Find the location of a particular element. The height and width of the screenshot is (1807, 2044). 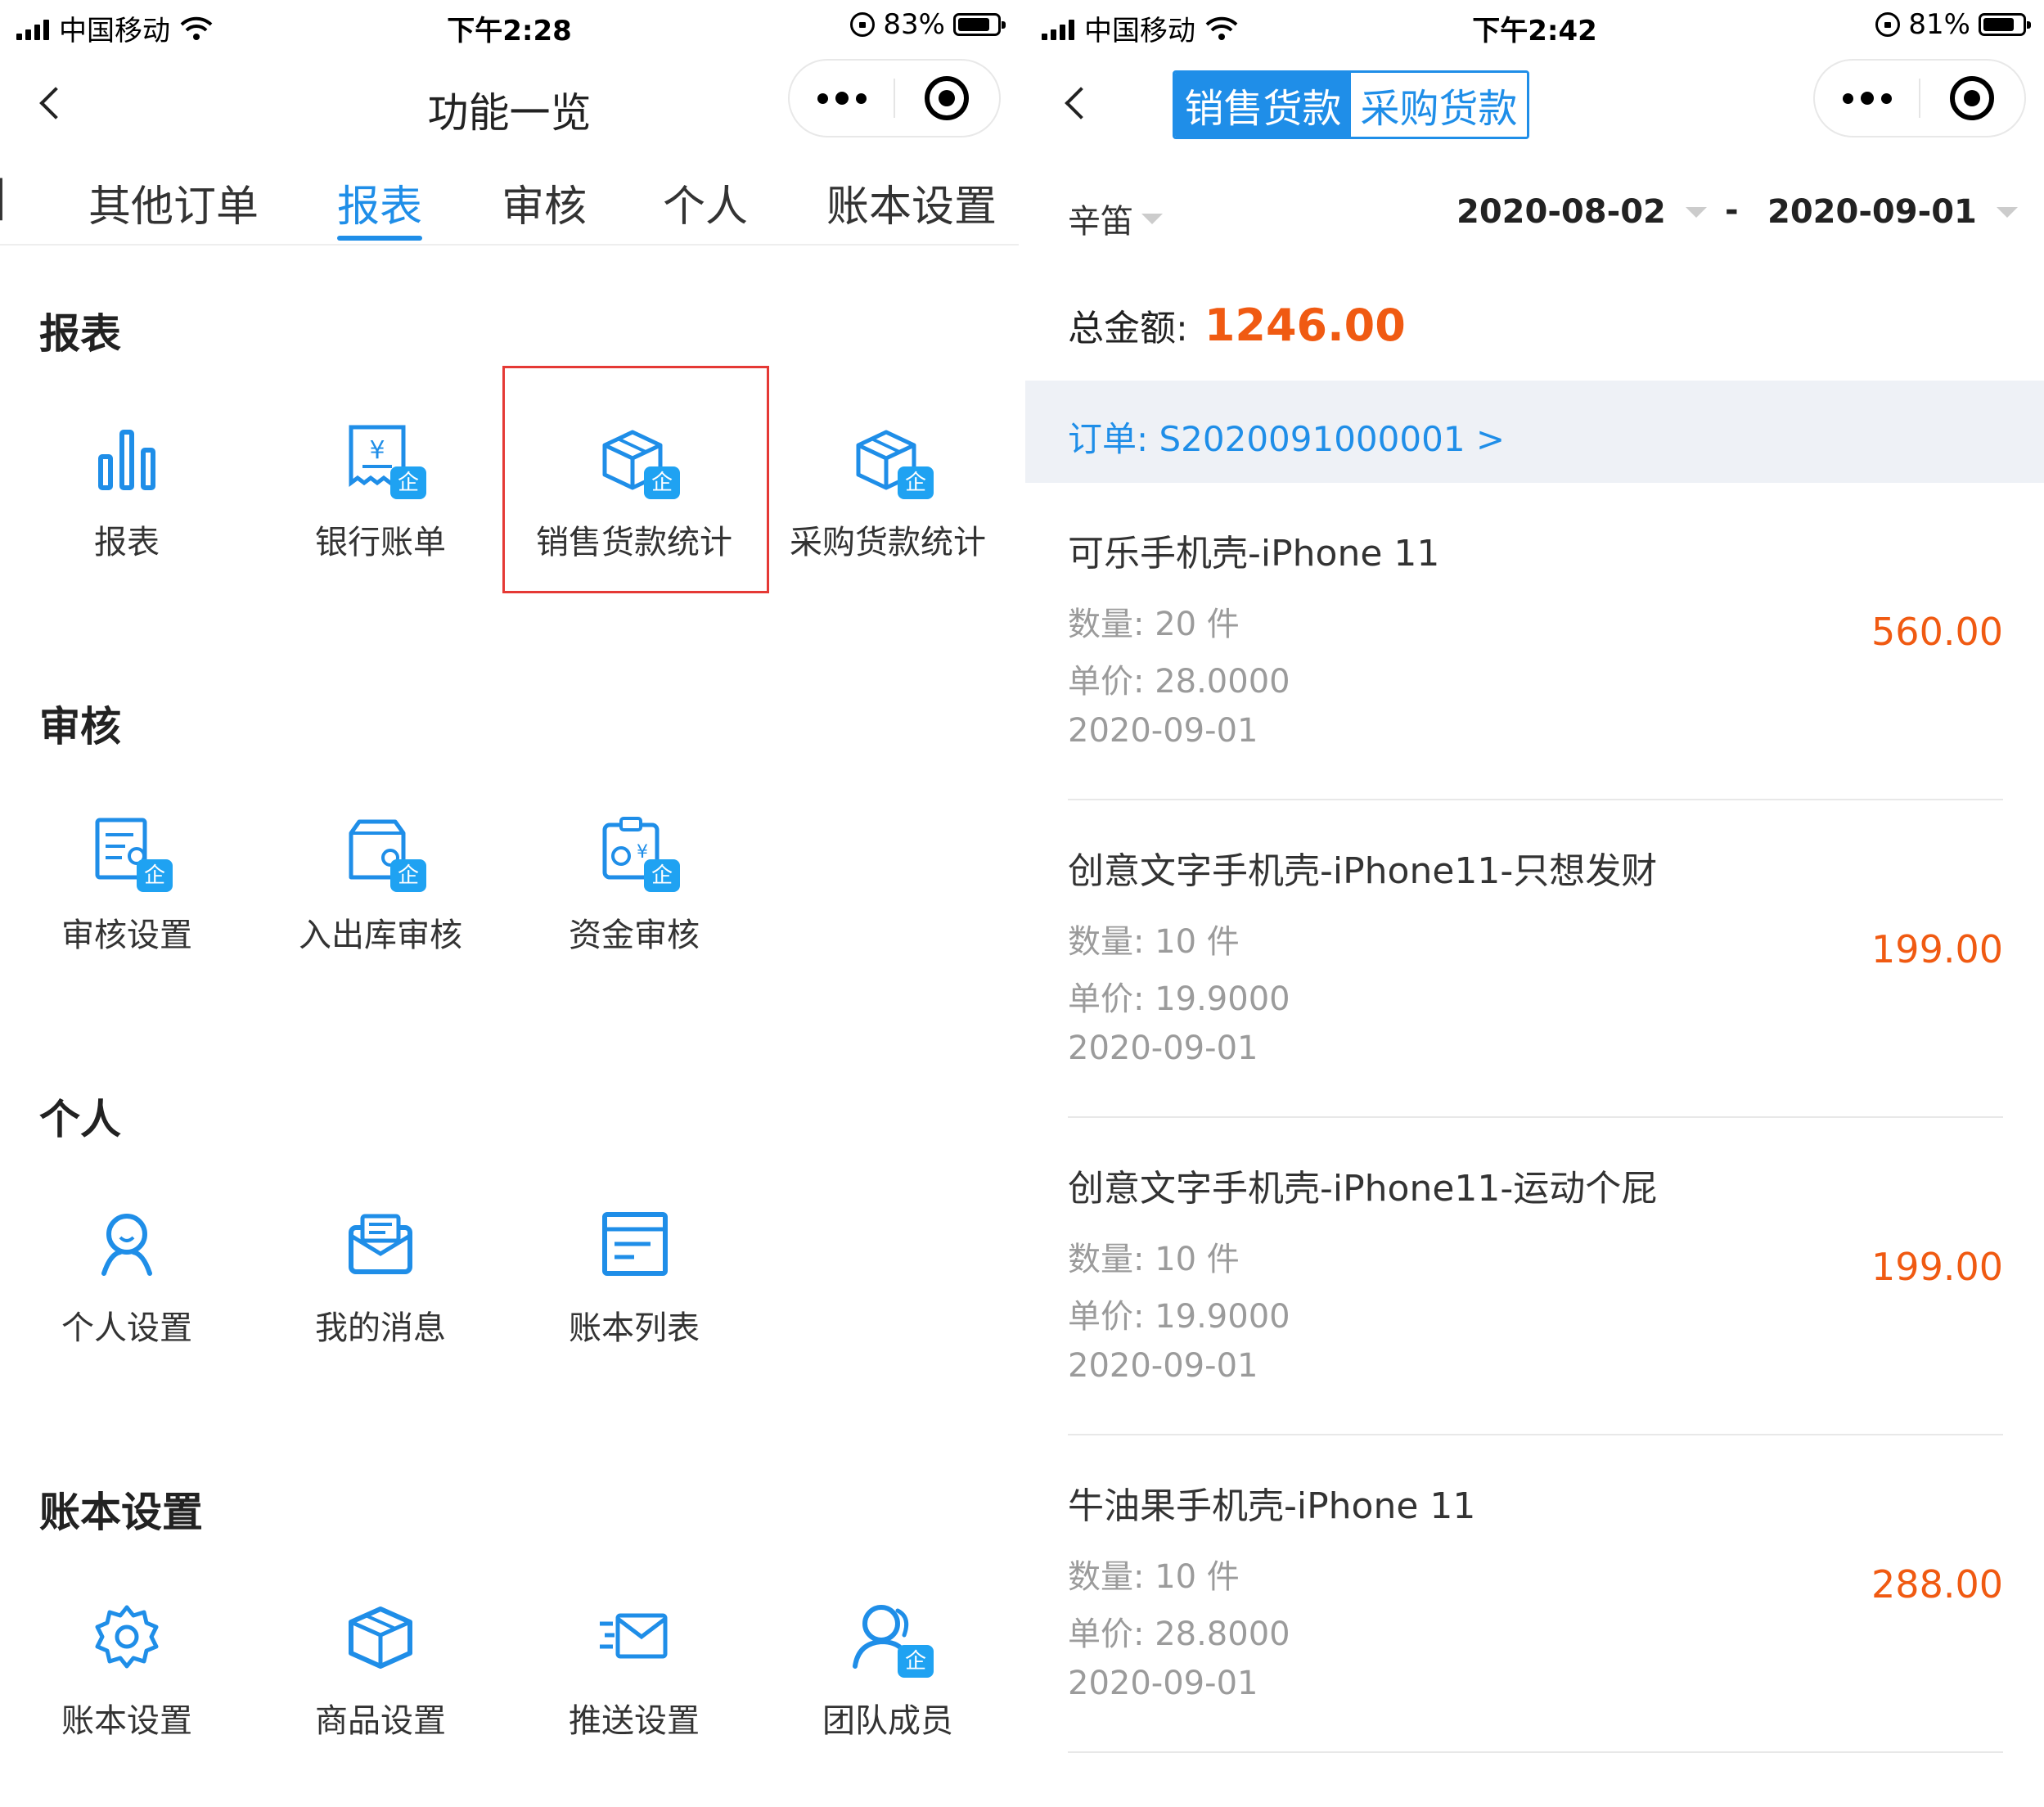

tab-other-orders: 其他订单 is located at coordinates (173, 202).